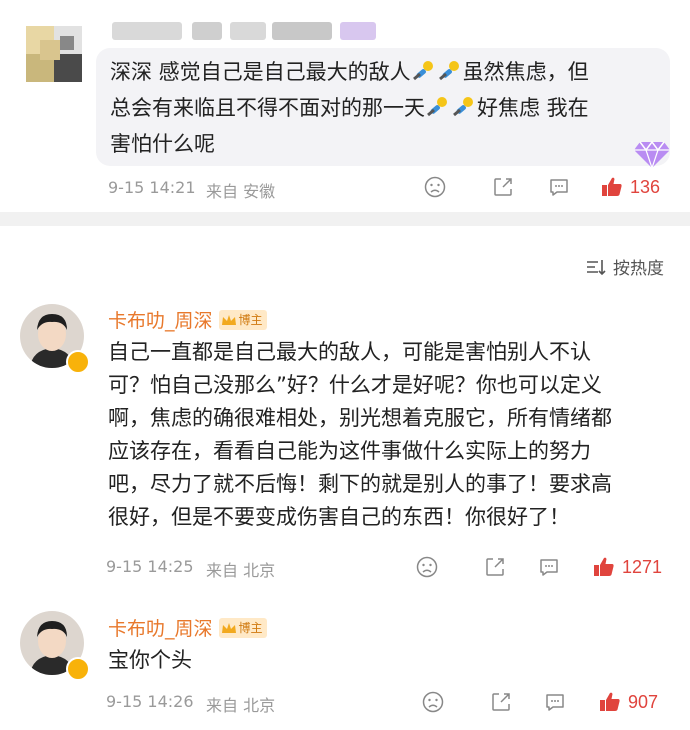 The image size is (690, 730). What do you see at coordinates (150, 566) in the screenshot?
I see `comment-time: 9-15 14:25` at bounding box center [150, 566].